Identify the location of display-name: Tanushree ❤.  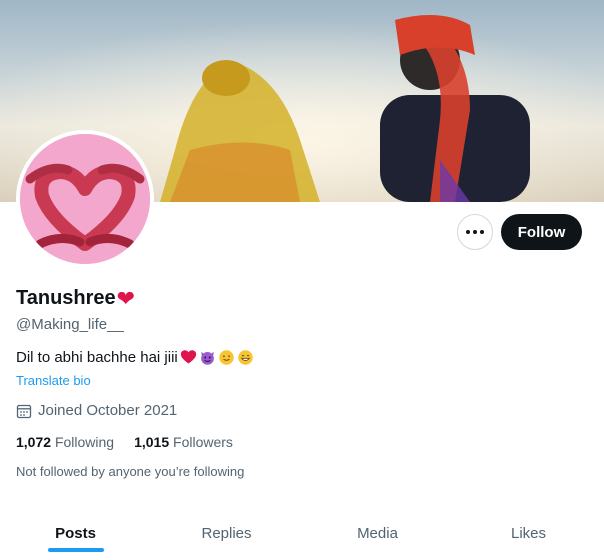
(75, 298).